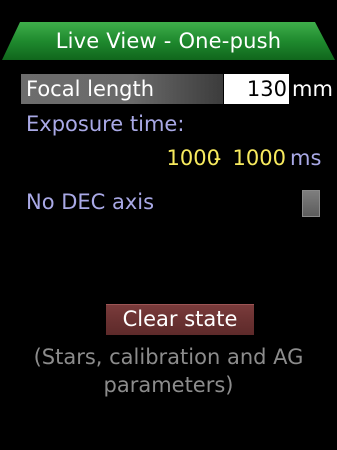  I want to click on clear-state-hint-line-2: parameters), so click(168, 385).